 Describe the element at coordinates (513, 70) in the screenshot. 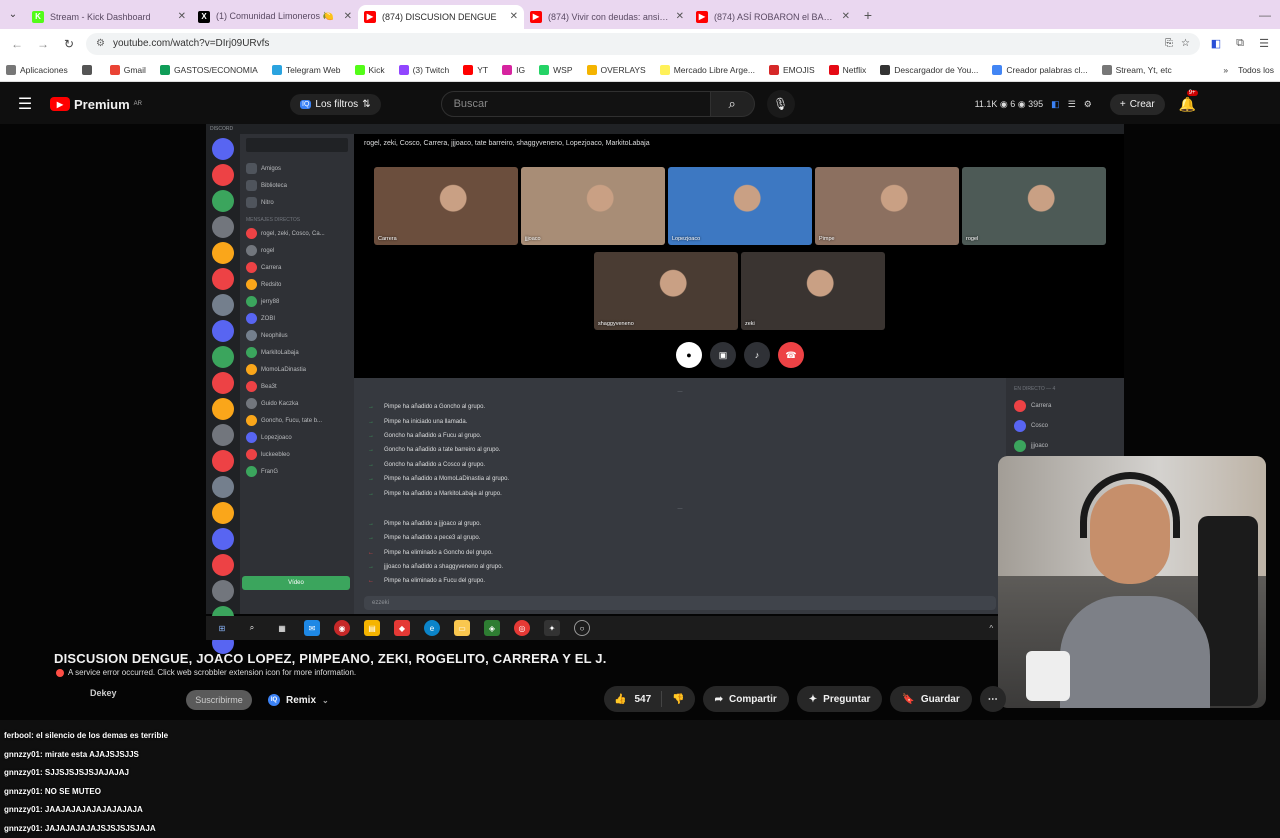

I see `bookmark-item: IG` at that location.